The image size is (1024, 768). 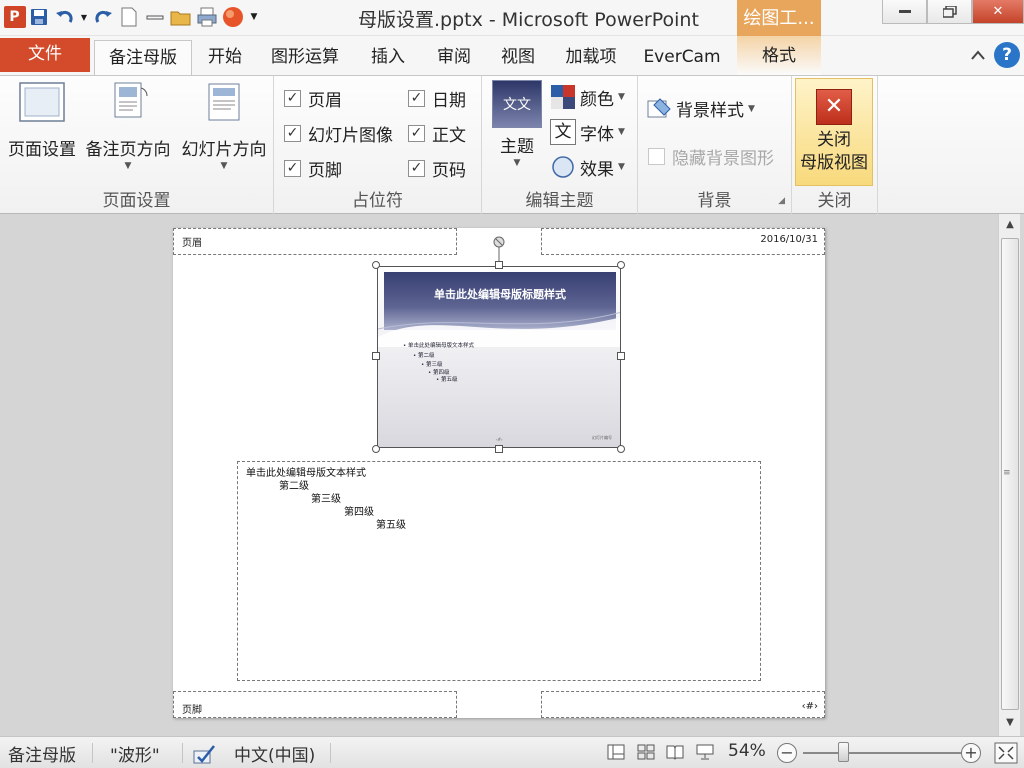 What do you see at coordinates (518, 57) in the screenshot?
I see `tab-view: 视图` at bounding box center [518, 57].